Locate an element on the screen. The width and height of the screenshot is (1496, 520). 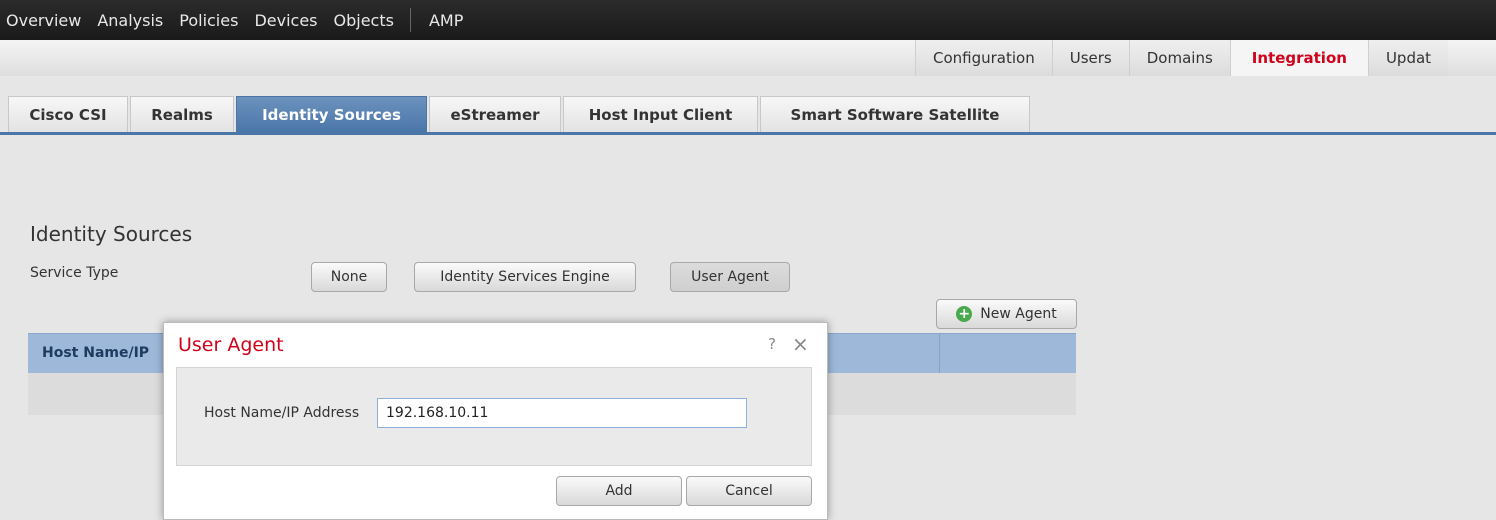
subnav-updates: Updat is located at coordinates (1408, 58).